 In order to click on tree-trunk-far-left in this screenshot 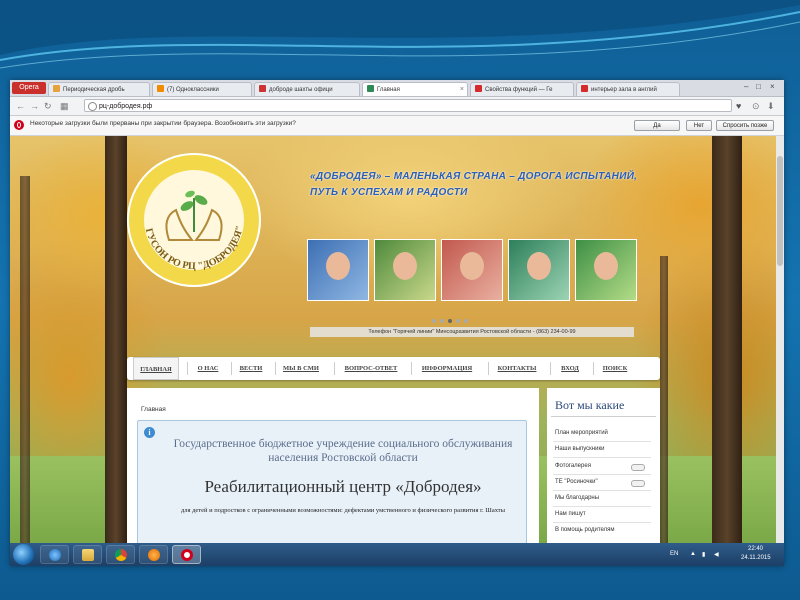, I will do `click(25, 359)`.